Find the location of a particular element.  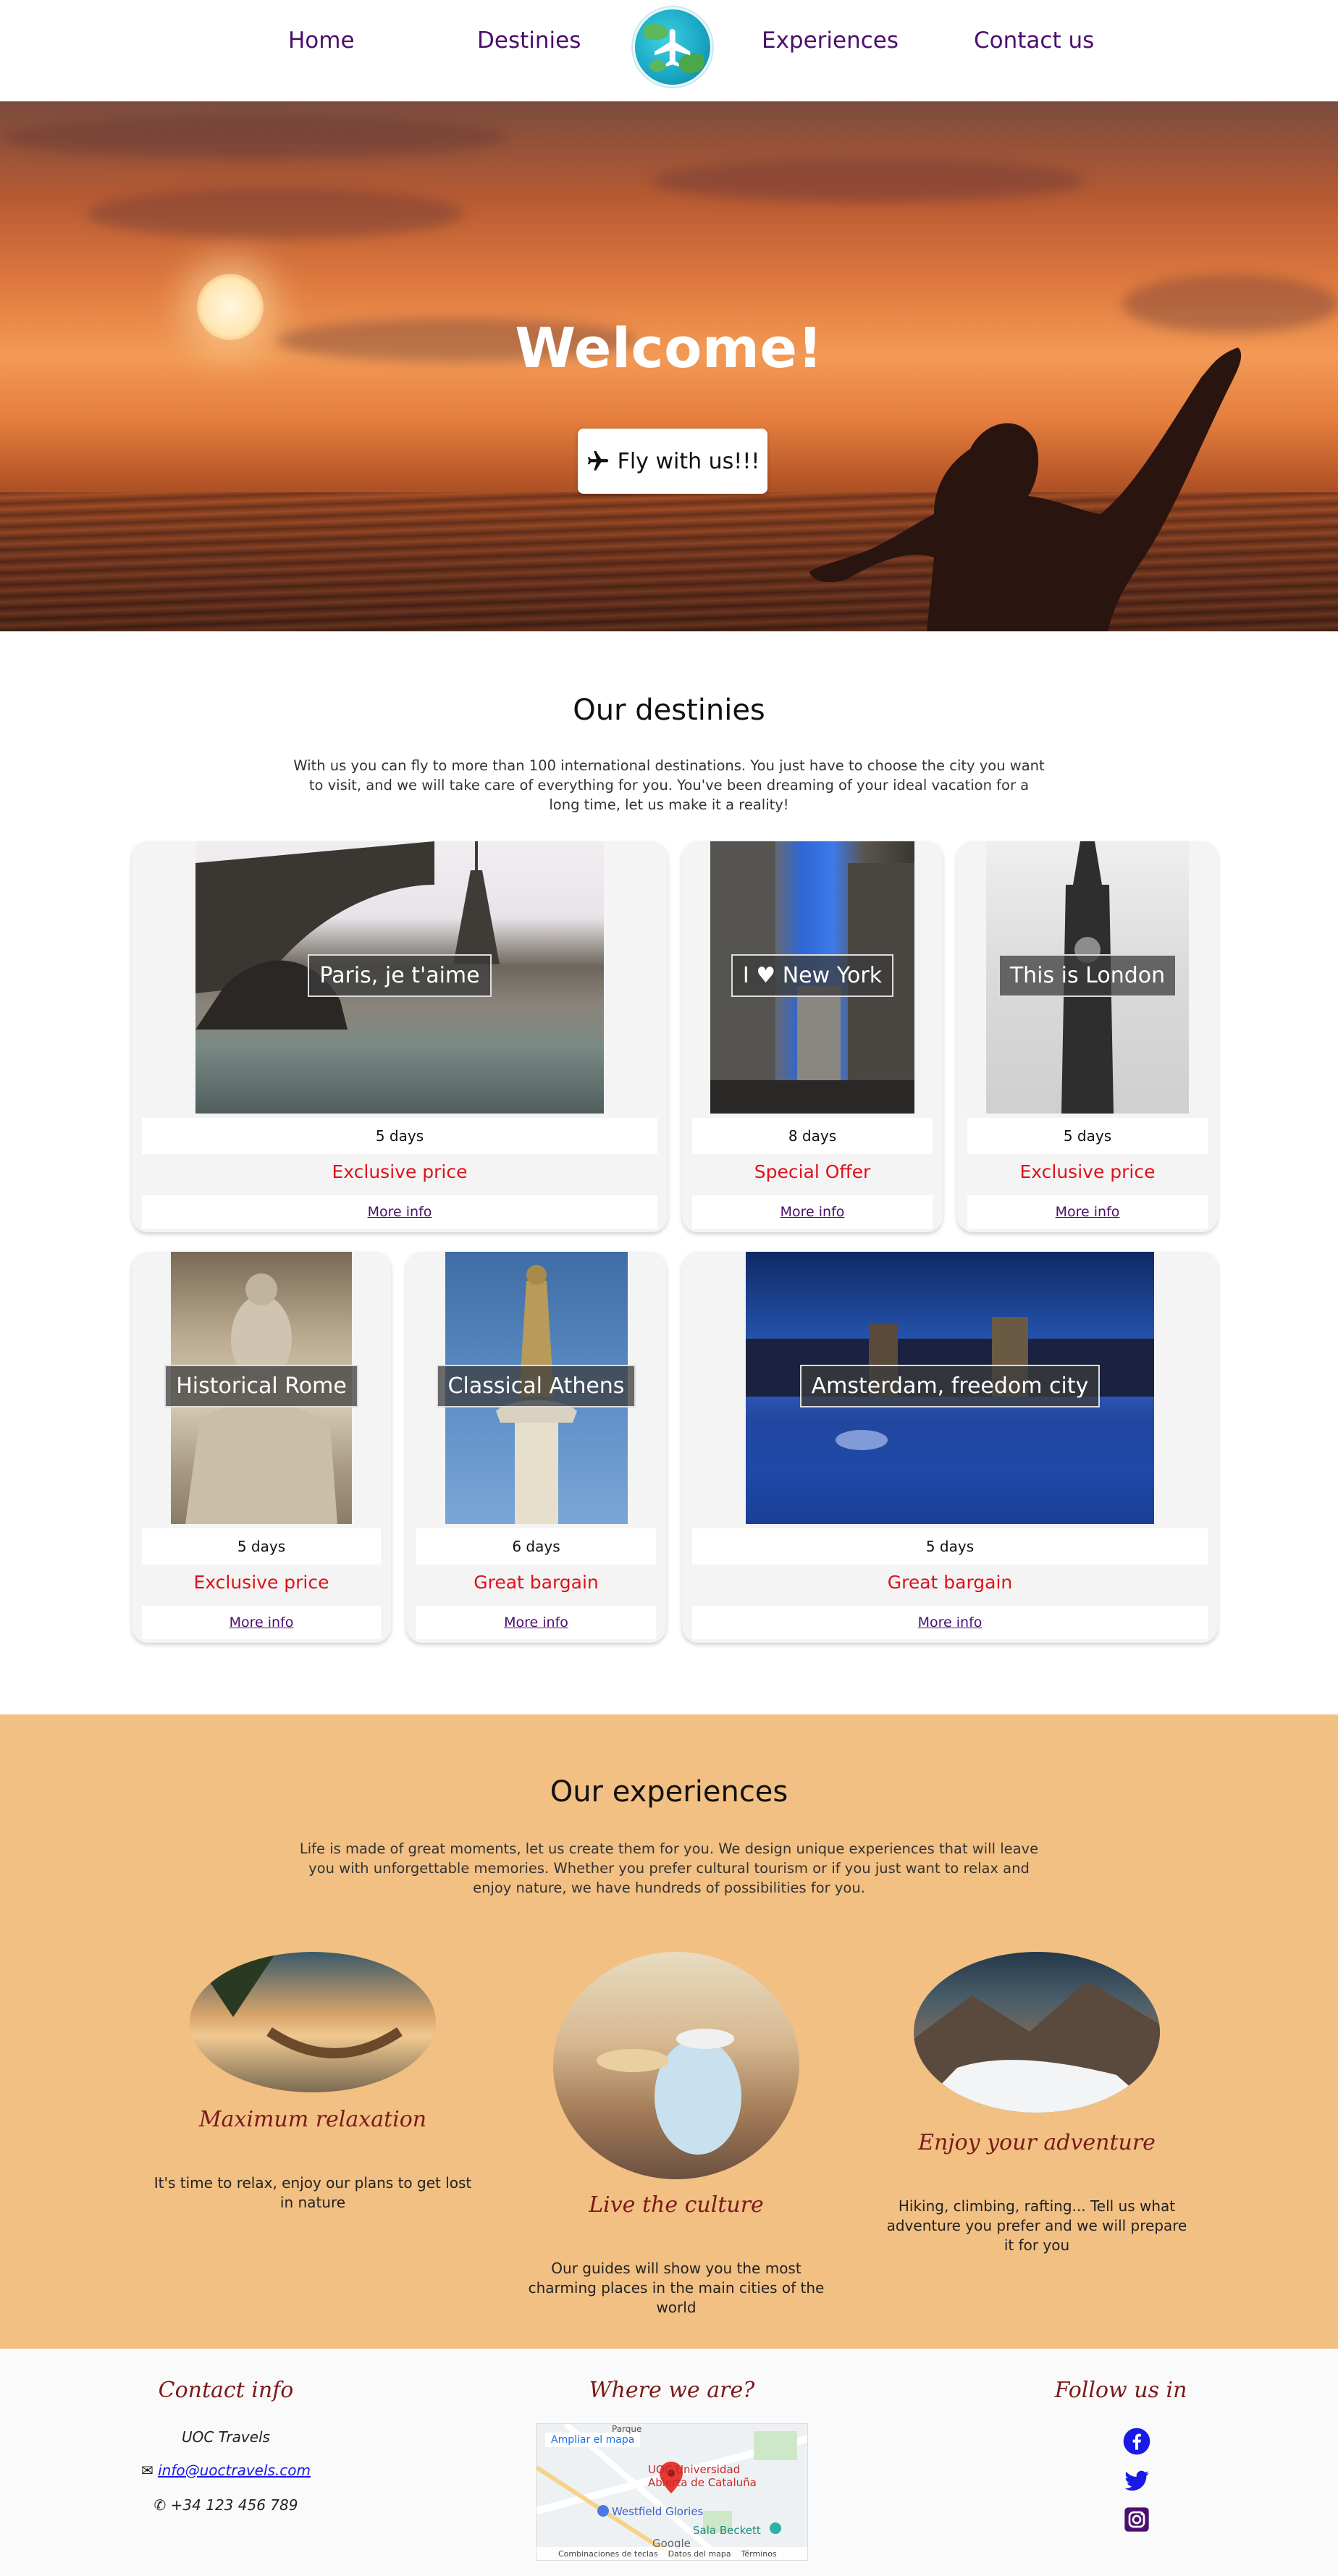

email-link: info@uoctravels.com is located at coordinates (234, 2470).